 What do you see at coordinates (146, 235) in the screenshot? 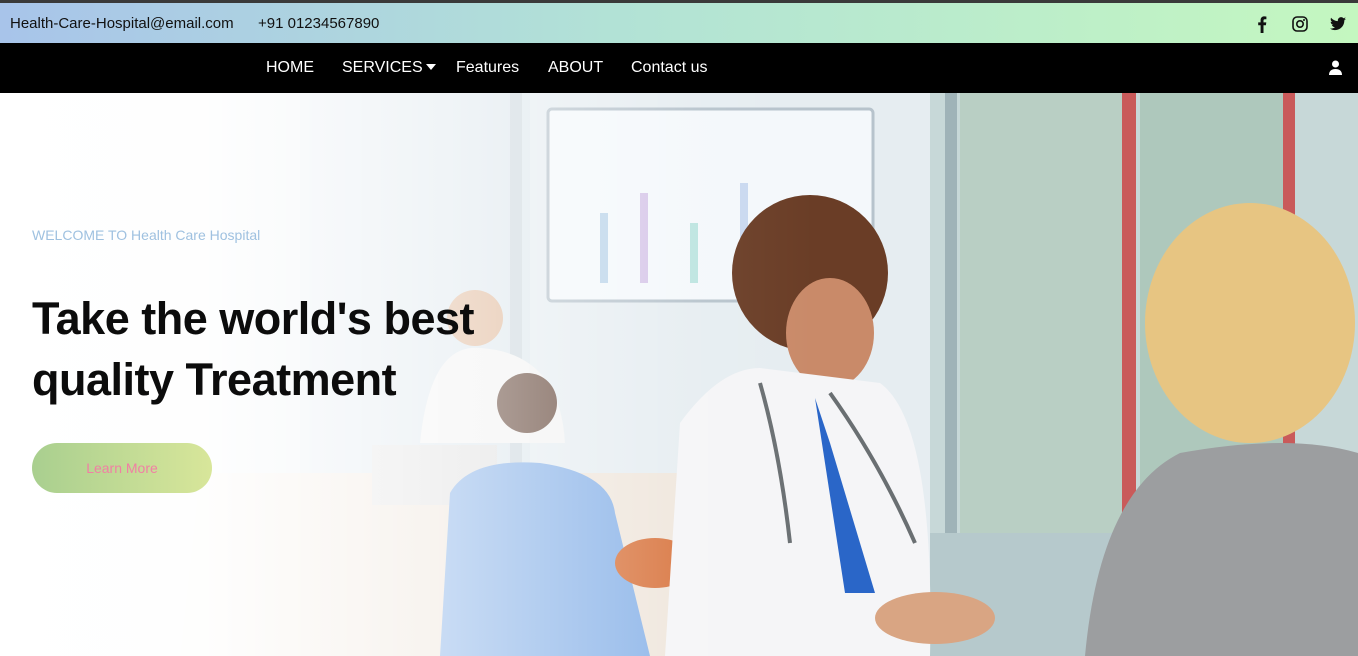
I see `welcome-text: WELCOME TO Health Care Hospital` at bounding box center [146, 235].